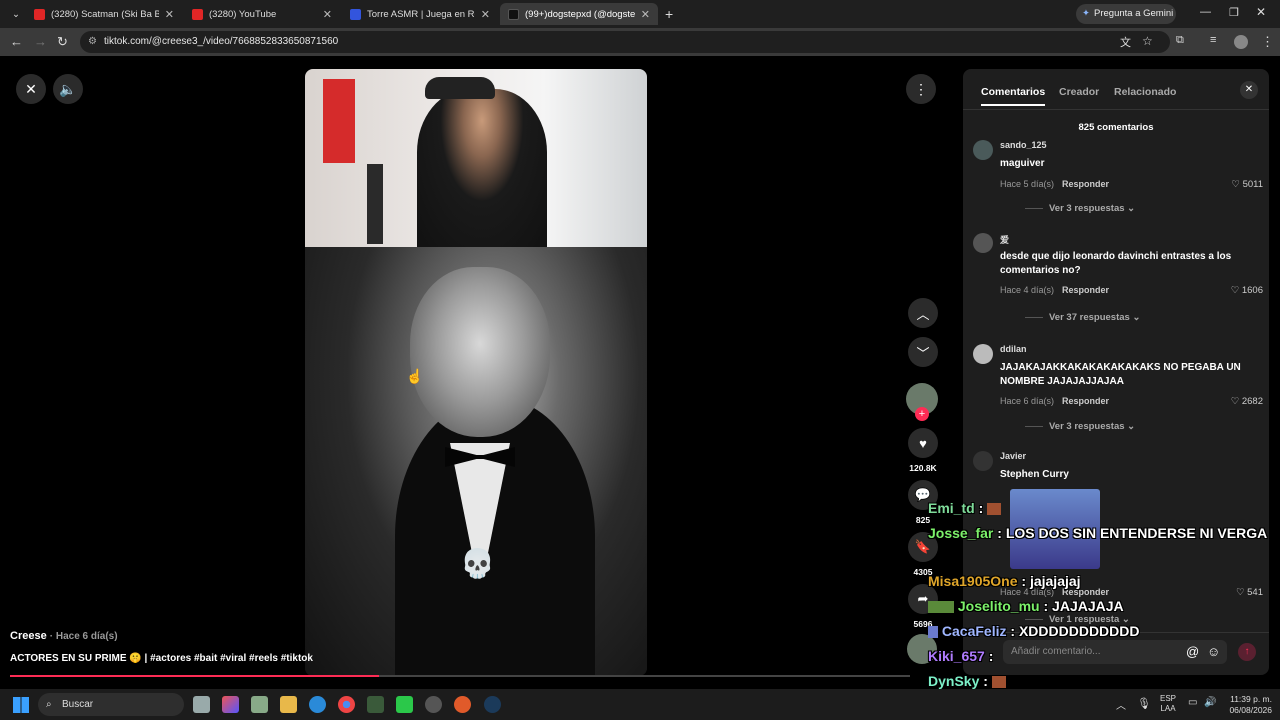 This screenshot has width=1280, height=720. Describe the element at coordinates (62, 42) in the screenshot. I see `reload-icon: ↻` at that location.